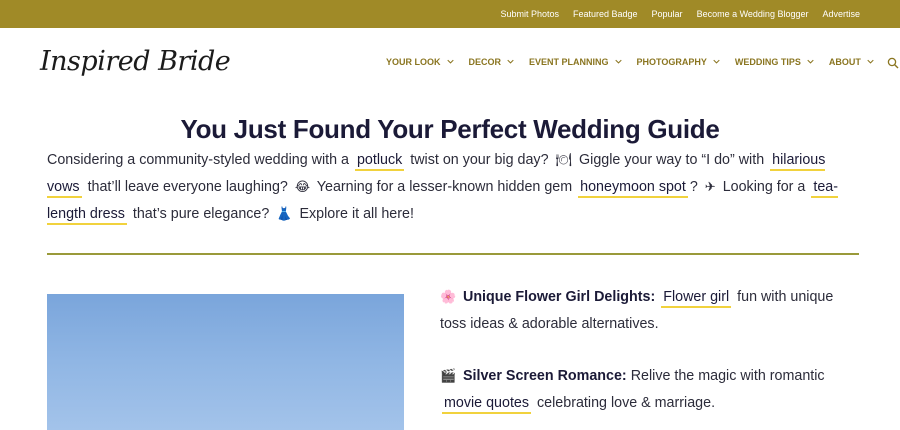  I want to click on nav-label: ABOUT, so click(844, 62).